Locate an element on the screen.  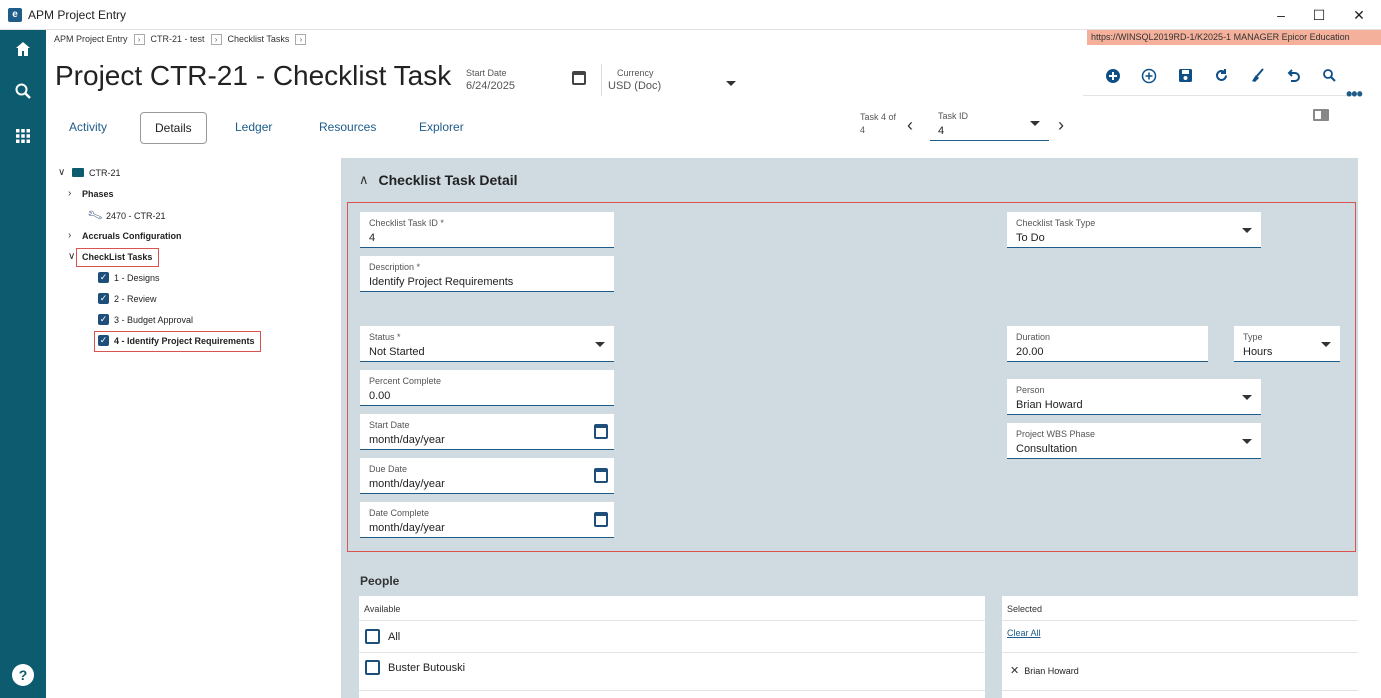
breadcrumb-item: APM Project Entry is located at coordinates (91, 39).